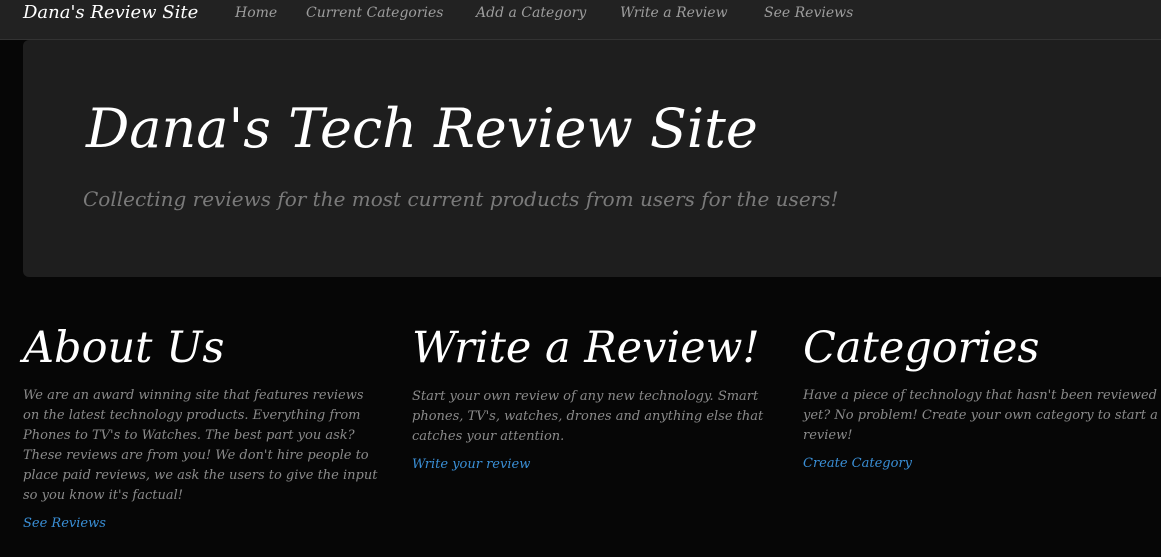  What do you see at coordinates (586, 348) in the screenshot?
I see `write-review-heading: Write a Review!` at bounding box center [586, 348].